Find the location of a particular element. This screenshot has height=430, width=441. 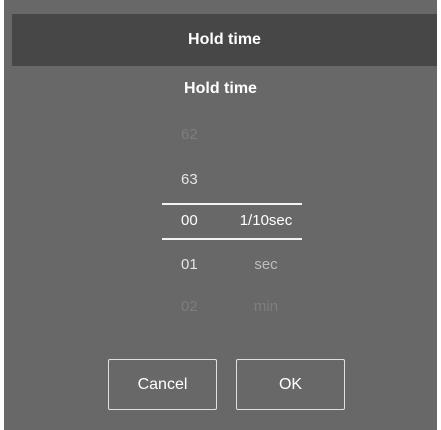

hold-time-value-option: 01 is located at coordinates (189, 264).